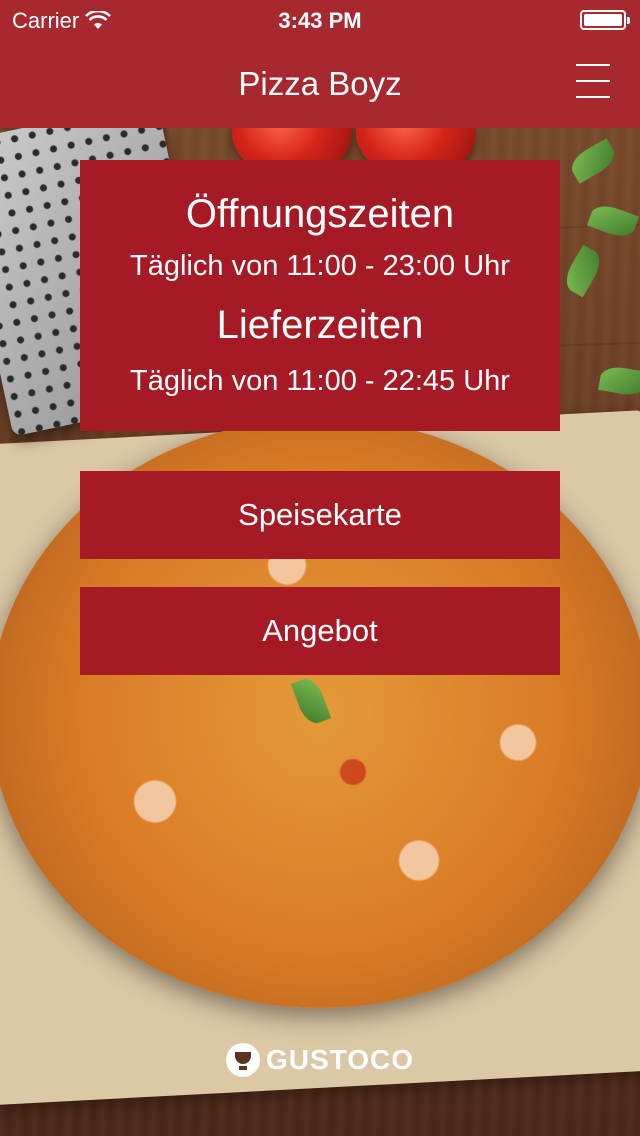  Describe the element at coordinates (320, 214) in the screenshot. I see `opening-hours-heading: Öffnungszeiten` at that location.